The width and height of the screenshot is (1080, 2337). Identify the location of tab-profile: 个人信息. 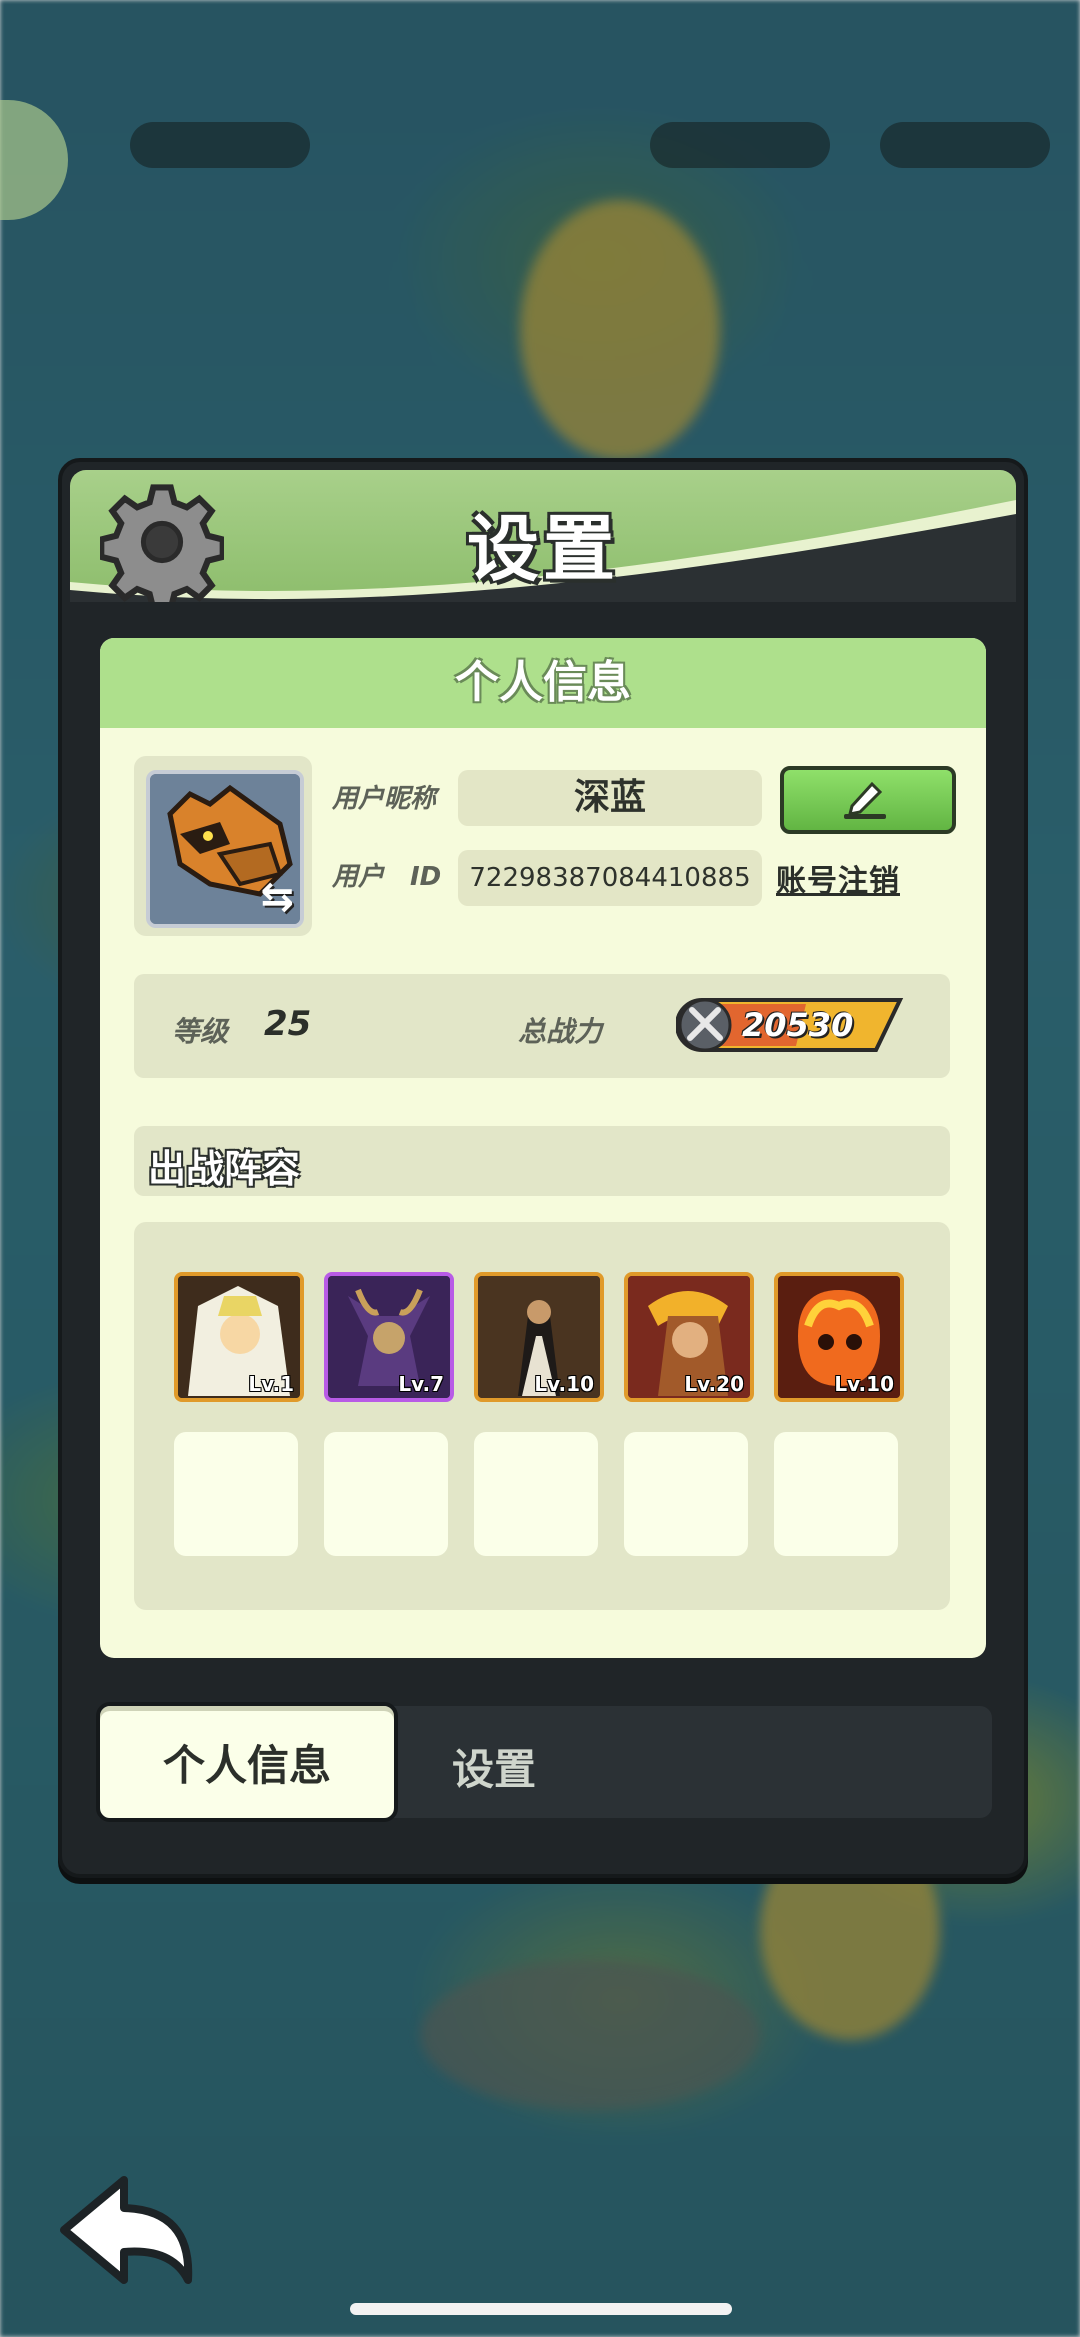
(247, 1762).